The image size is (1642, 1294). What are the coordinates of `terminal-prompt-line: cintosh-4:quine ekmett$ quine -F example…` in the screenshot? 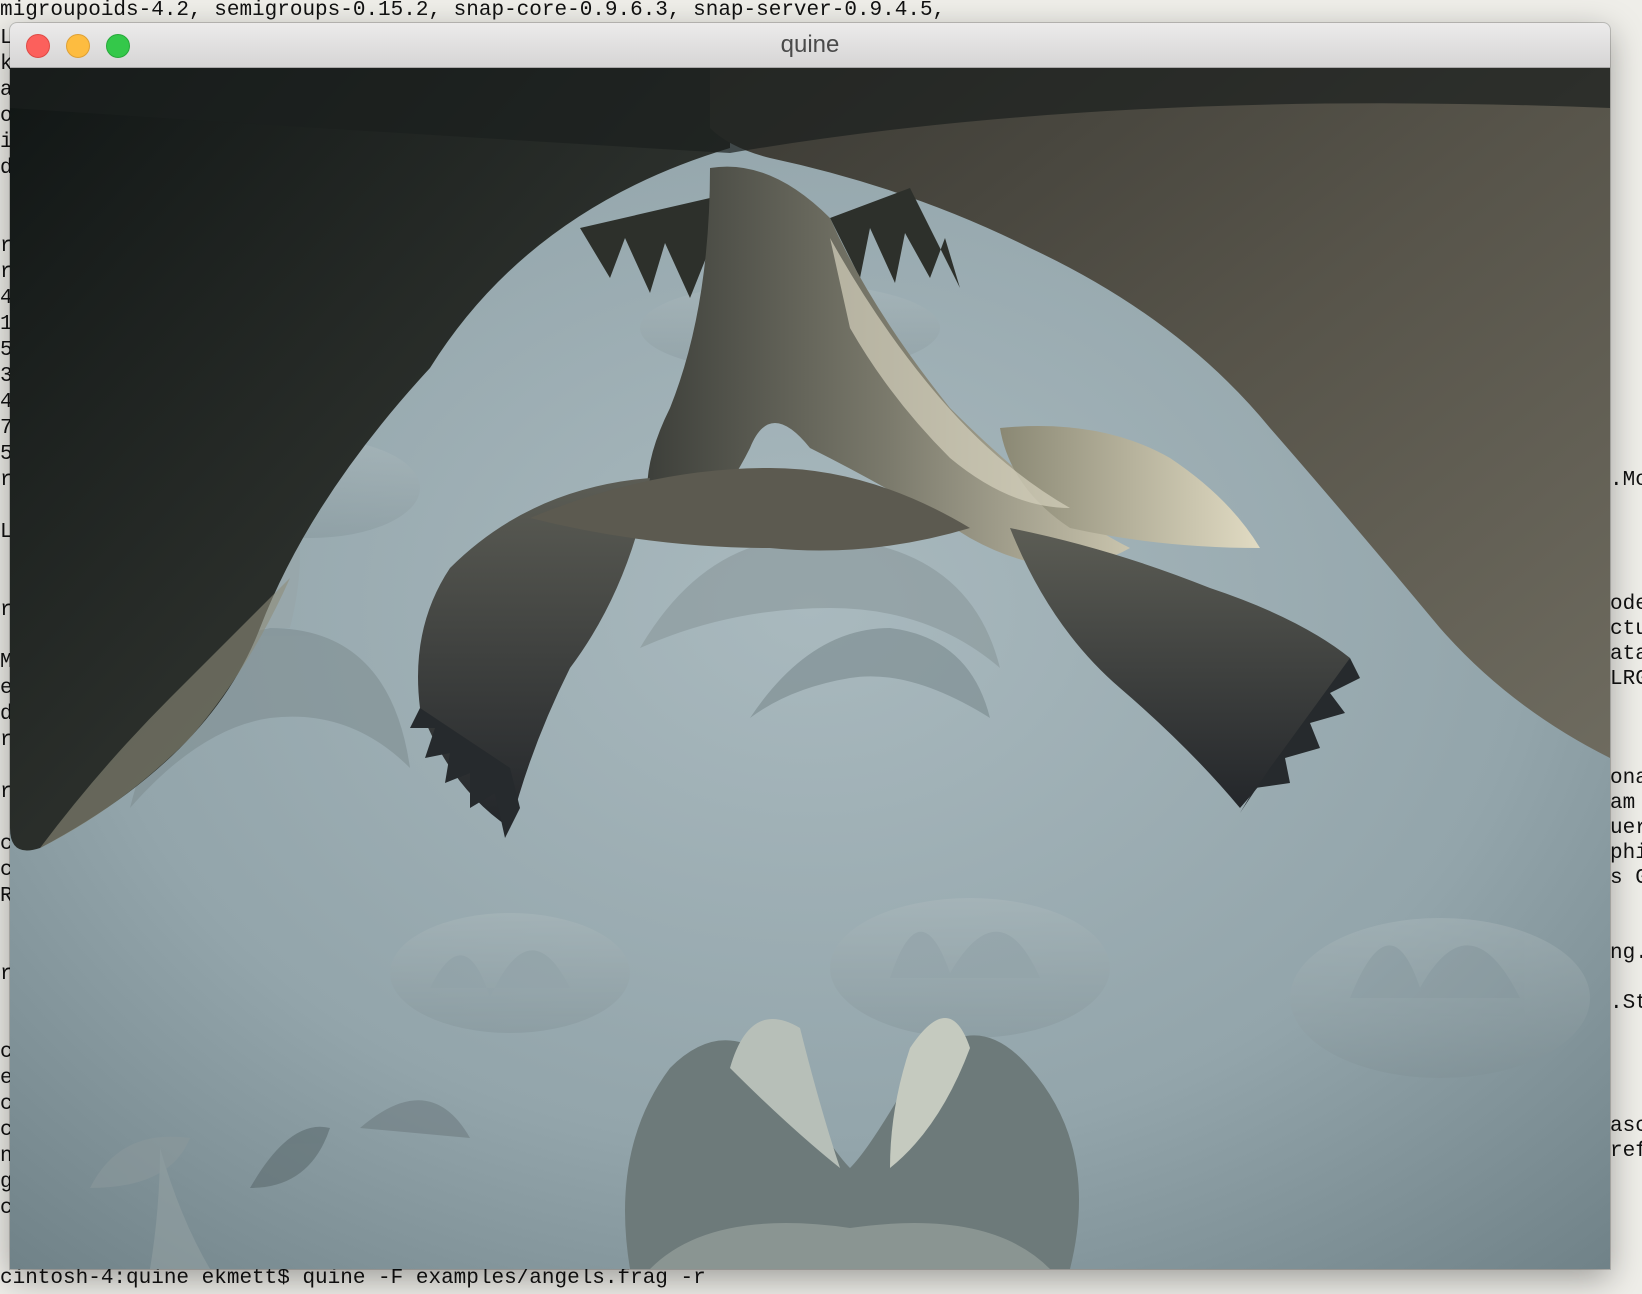 It's located at (353, 1278).